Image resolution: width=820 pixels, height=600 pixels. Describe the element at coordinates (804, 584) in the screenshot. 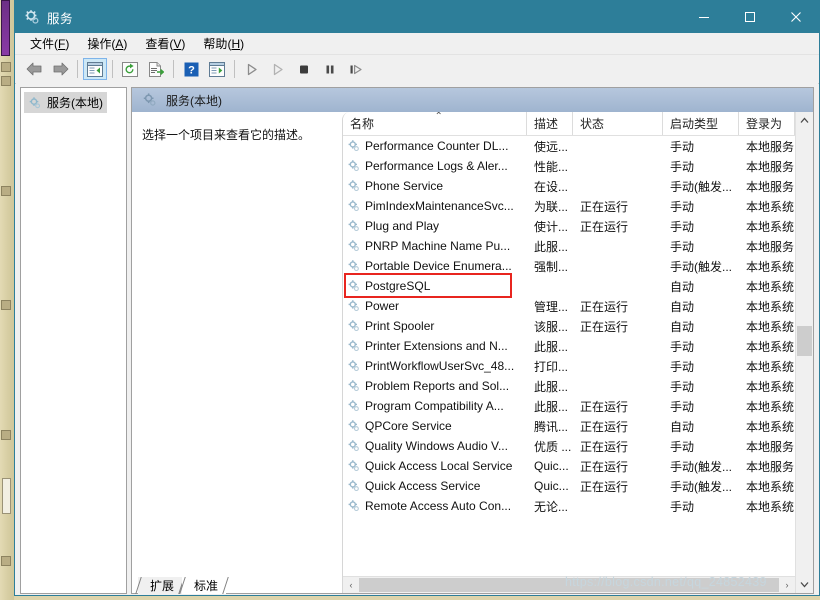

I see `vscroll-down-arrow` at that location.